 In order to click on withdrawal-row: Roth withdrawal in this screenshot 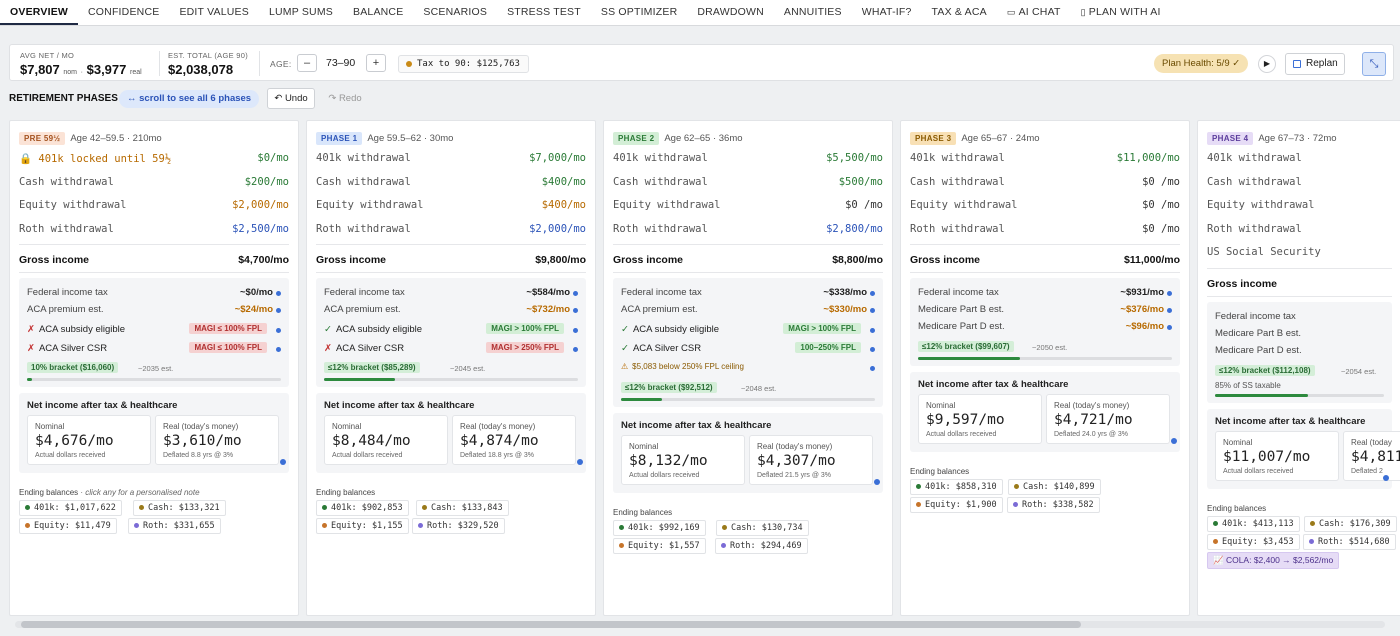, I will do `click(1299, 231)`.